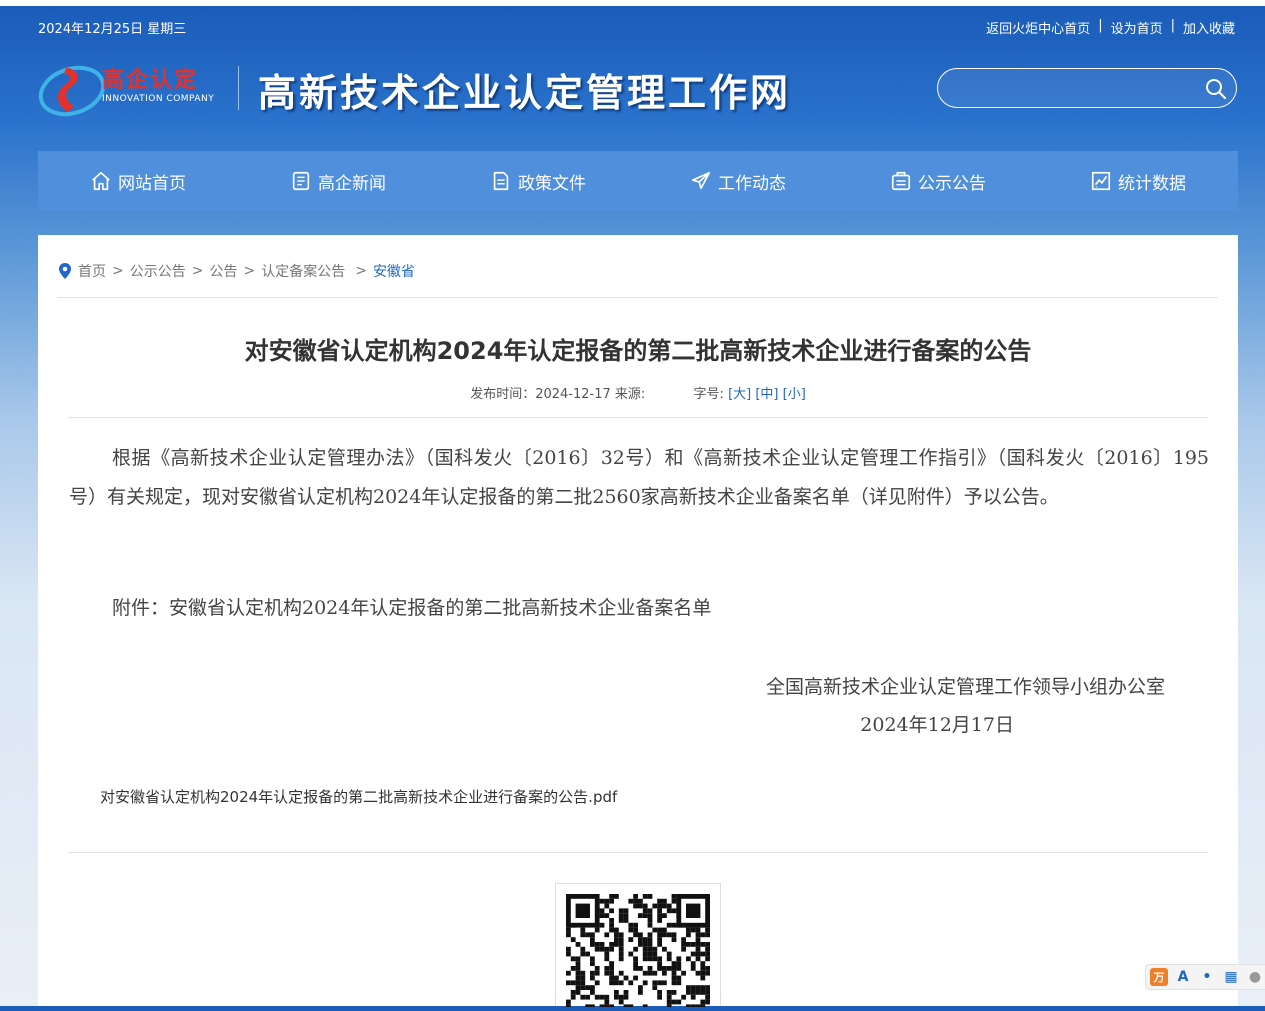 The height and width of the screenshot is (1011, 1265). I want to click on site-title: 高新技术企业认定管理工作网, so click(525, 92).